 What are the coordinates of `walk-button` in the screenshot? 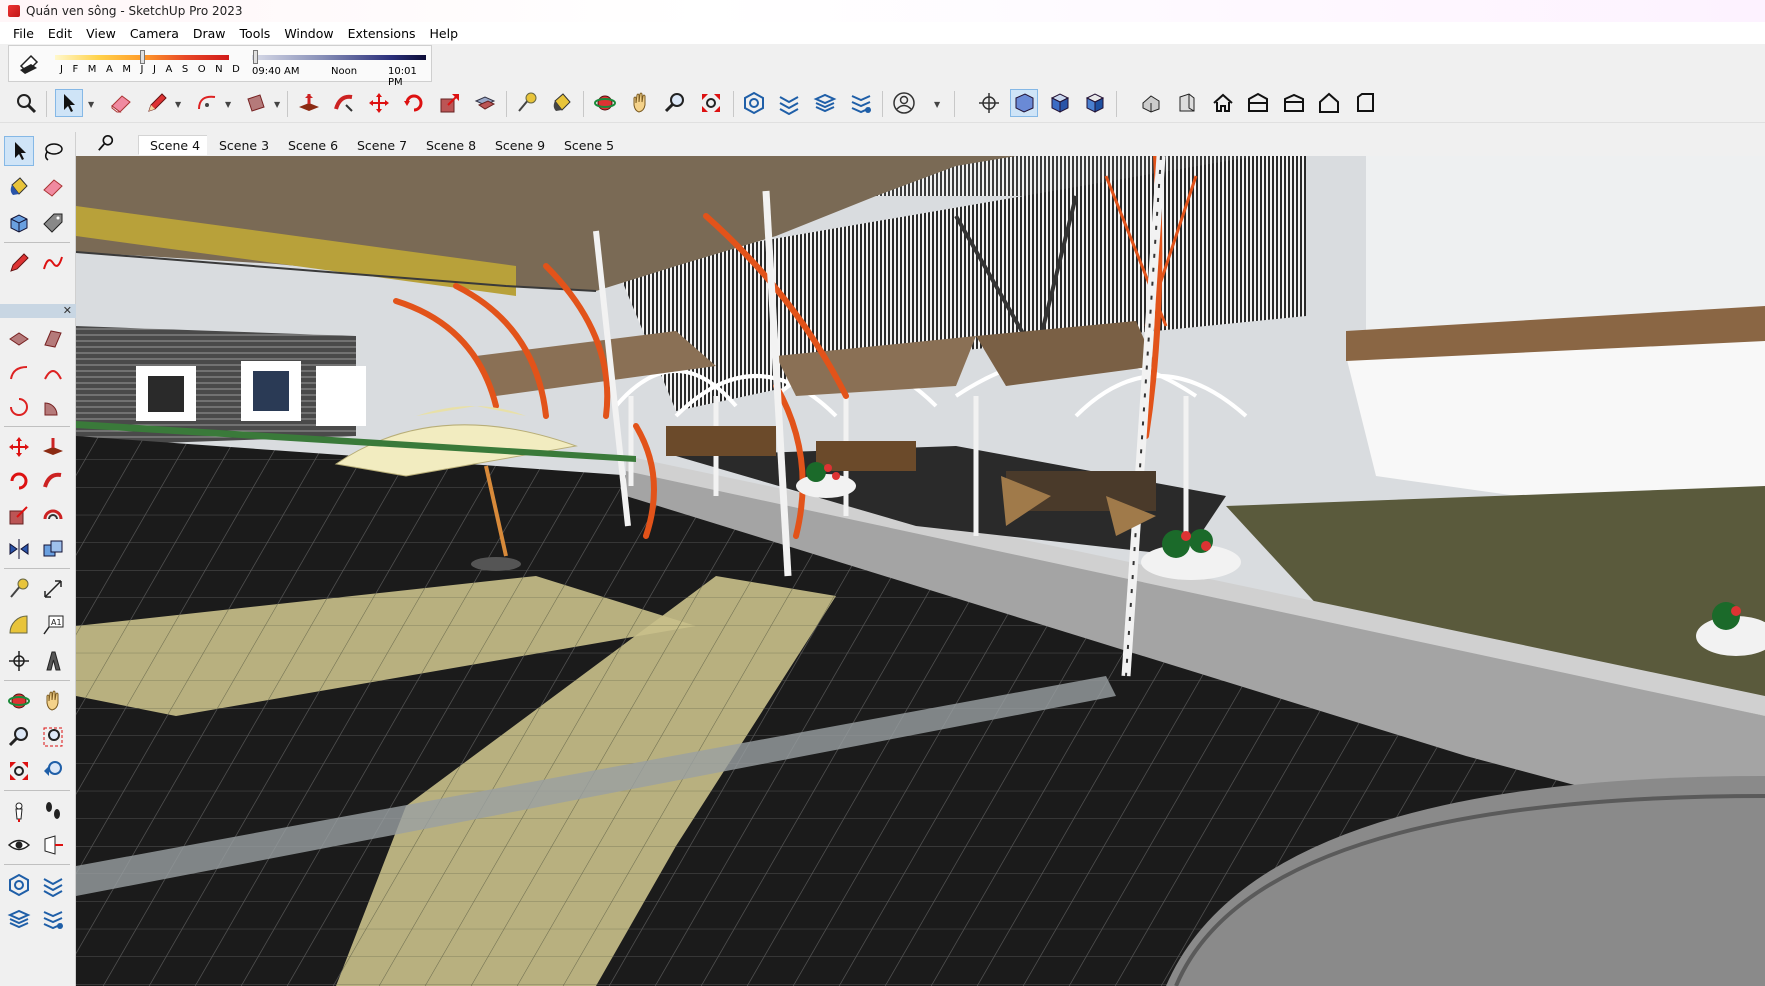 It's located at (53, 811).